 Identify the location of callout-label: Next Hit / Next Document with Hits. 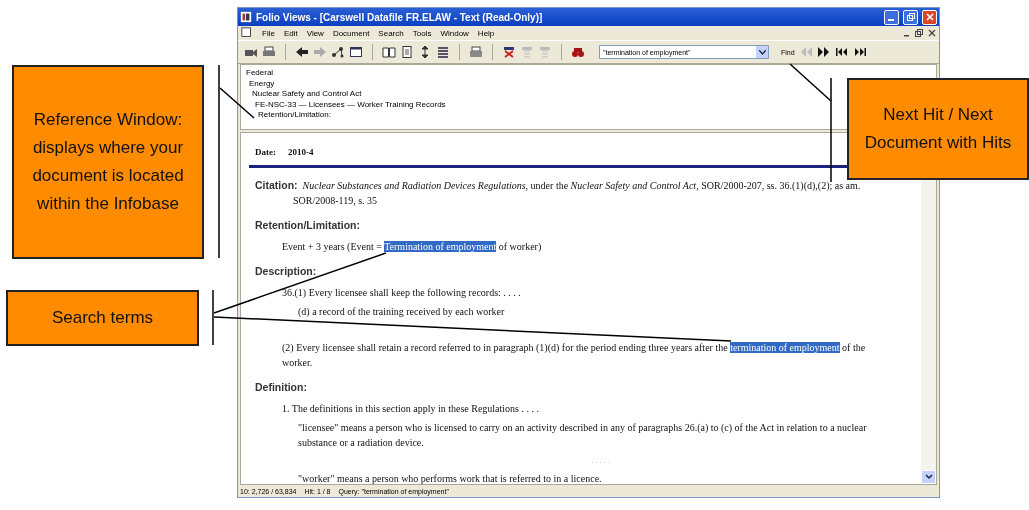
(938, 129).